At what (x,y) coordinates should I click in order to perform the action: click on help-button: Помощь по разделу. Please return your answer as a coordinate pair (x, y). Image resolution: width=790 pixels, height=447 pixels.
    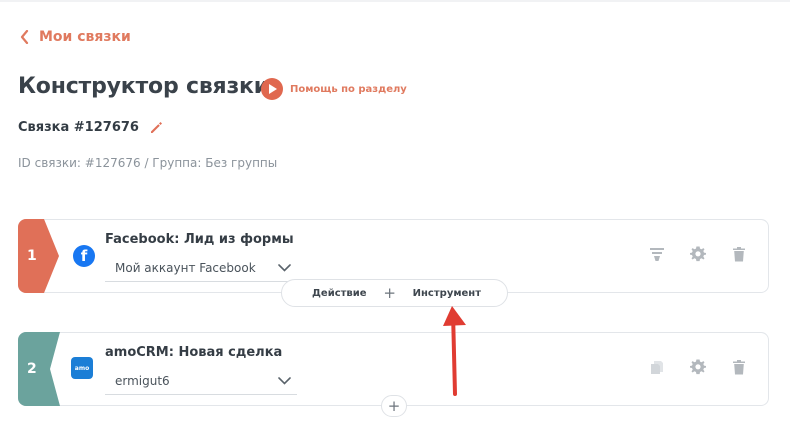
    Looking at the image, I should click on (334, 89).